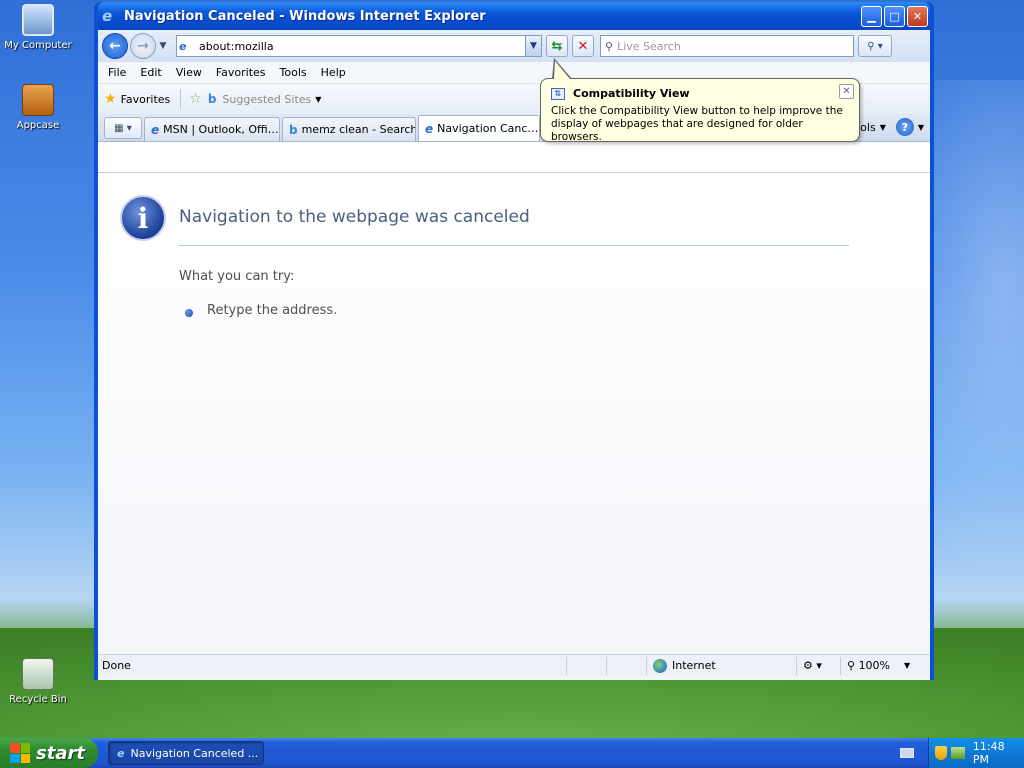 The height and width of the screenshot is (768, 1024). Describe the element at coordinates (38, 20) in the screenshot. I see `computer-icon` at that location.